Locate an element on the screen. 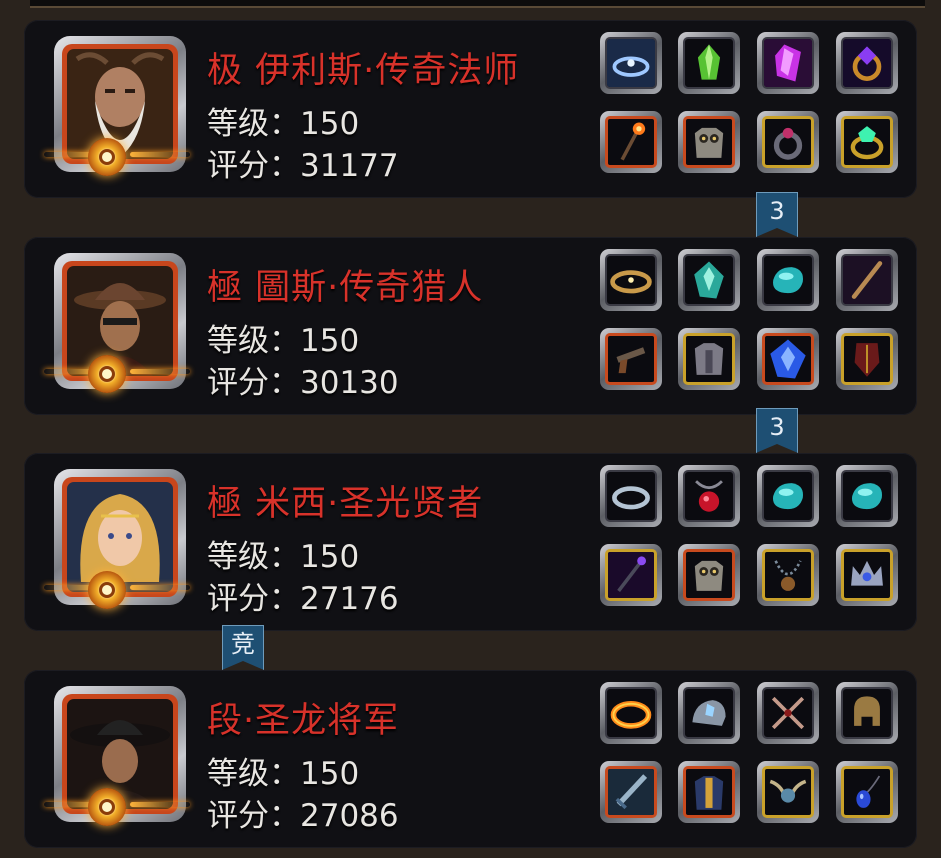 The height and width of the screenshot is (858, 941). golden-hoop-icon is located at coordinates (631, 282).